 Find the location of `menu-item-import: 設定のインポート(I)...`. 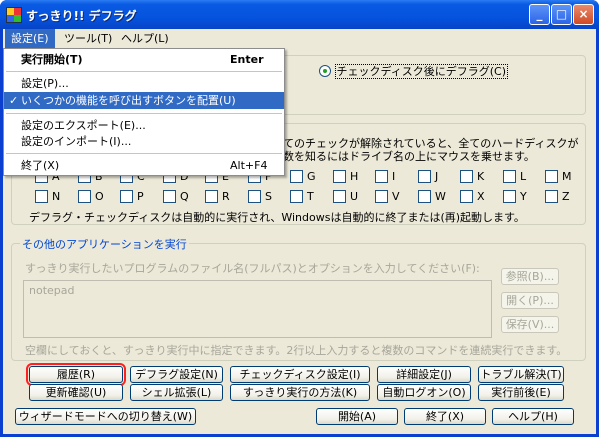

menu-item-import: 設定のインポート(I)... is located at coordinates (144, 141).